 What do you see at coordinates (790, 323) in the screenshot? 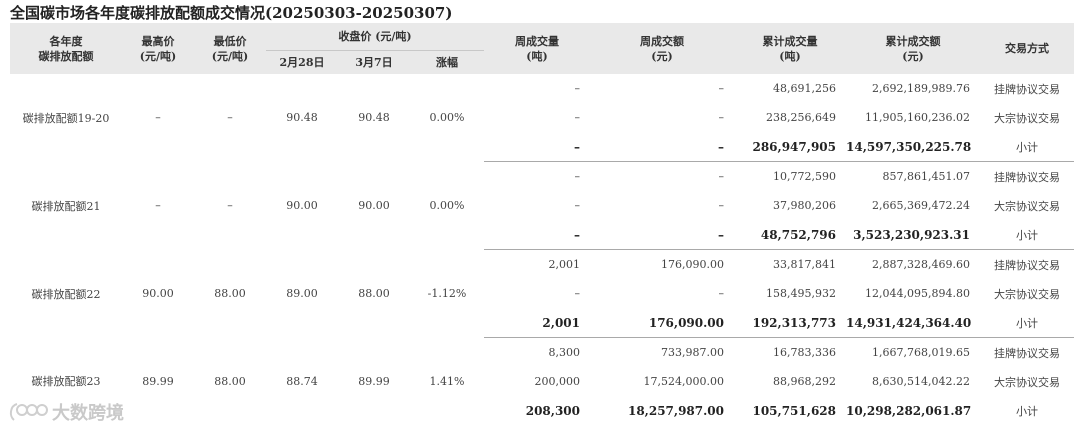
I see `cell-cum-volume: 192,313,773` at bounding box center [790, 323].